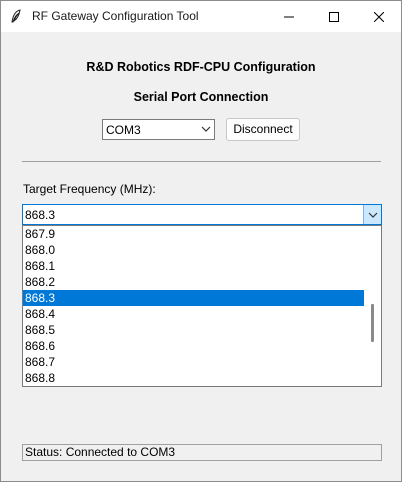 The width and height of the screenshot is (402, 482). Describe the element at coordinates (202, 452) in the screenshot. I see `status-bar: Status: Connected to COM3` at that location.